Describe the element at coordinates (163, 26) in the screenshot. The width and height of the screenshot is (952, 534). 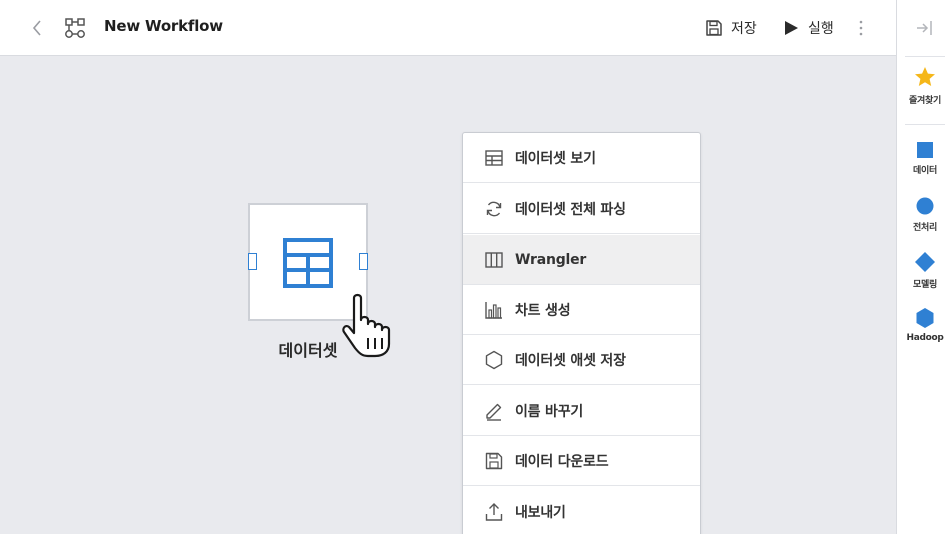
I see `page-title: New Workflow` at that location.